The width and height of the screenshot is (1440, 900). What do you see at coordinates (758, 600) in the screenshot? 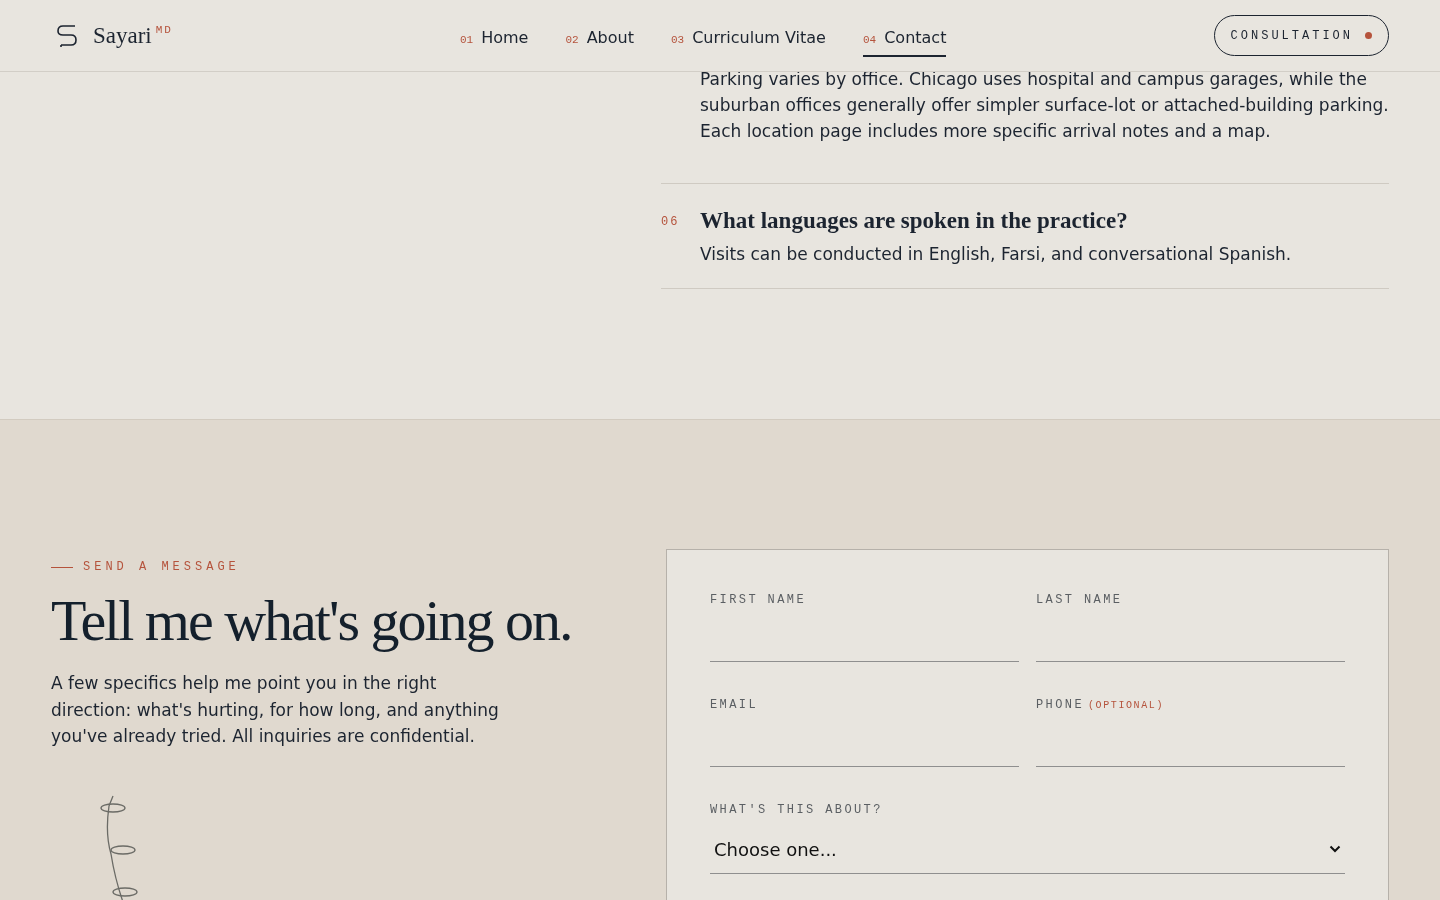
I see `field-label: FIRST NAME` at bounding box center [758, 600].